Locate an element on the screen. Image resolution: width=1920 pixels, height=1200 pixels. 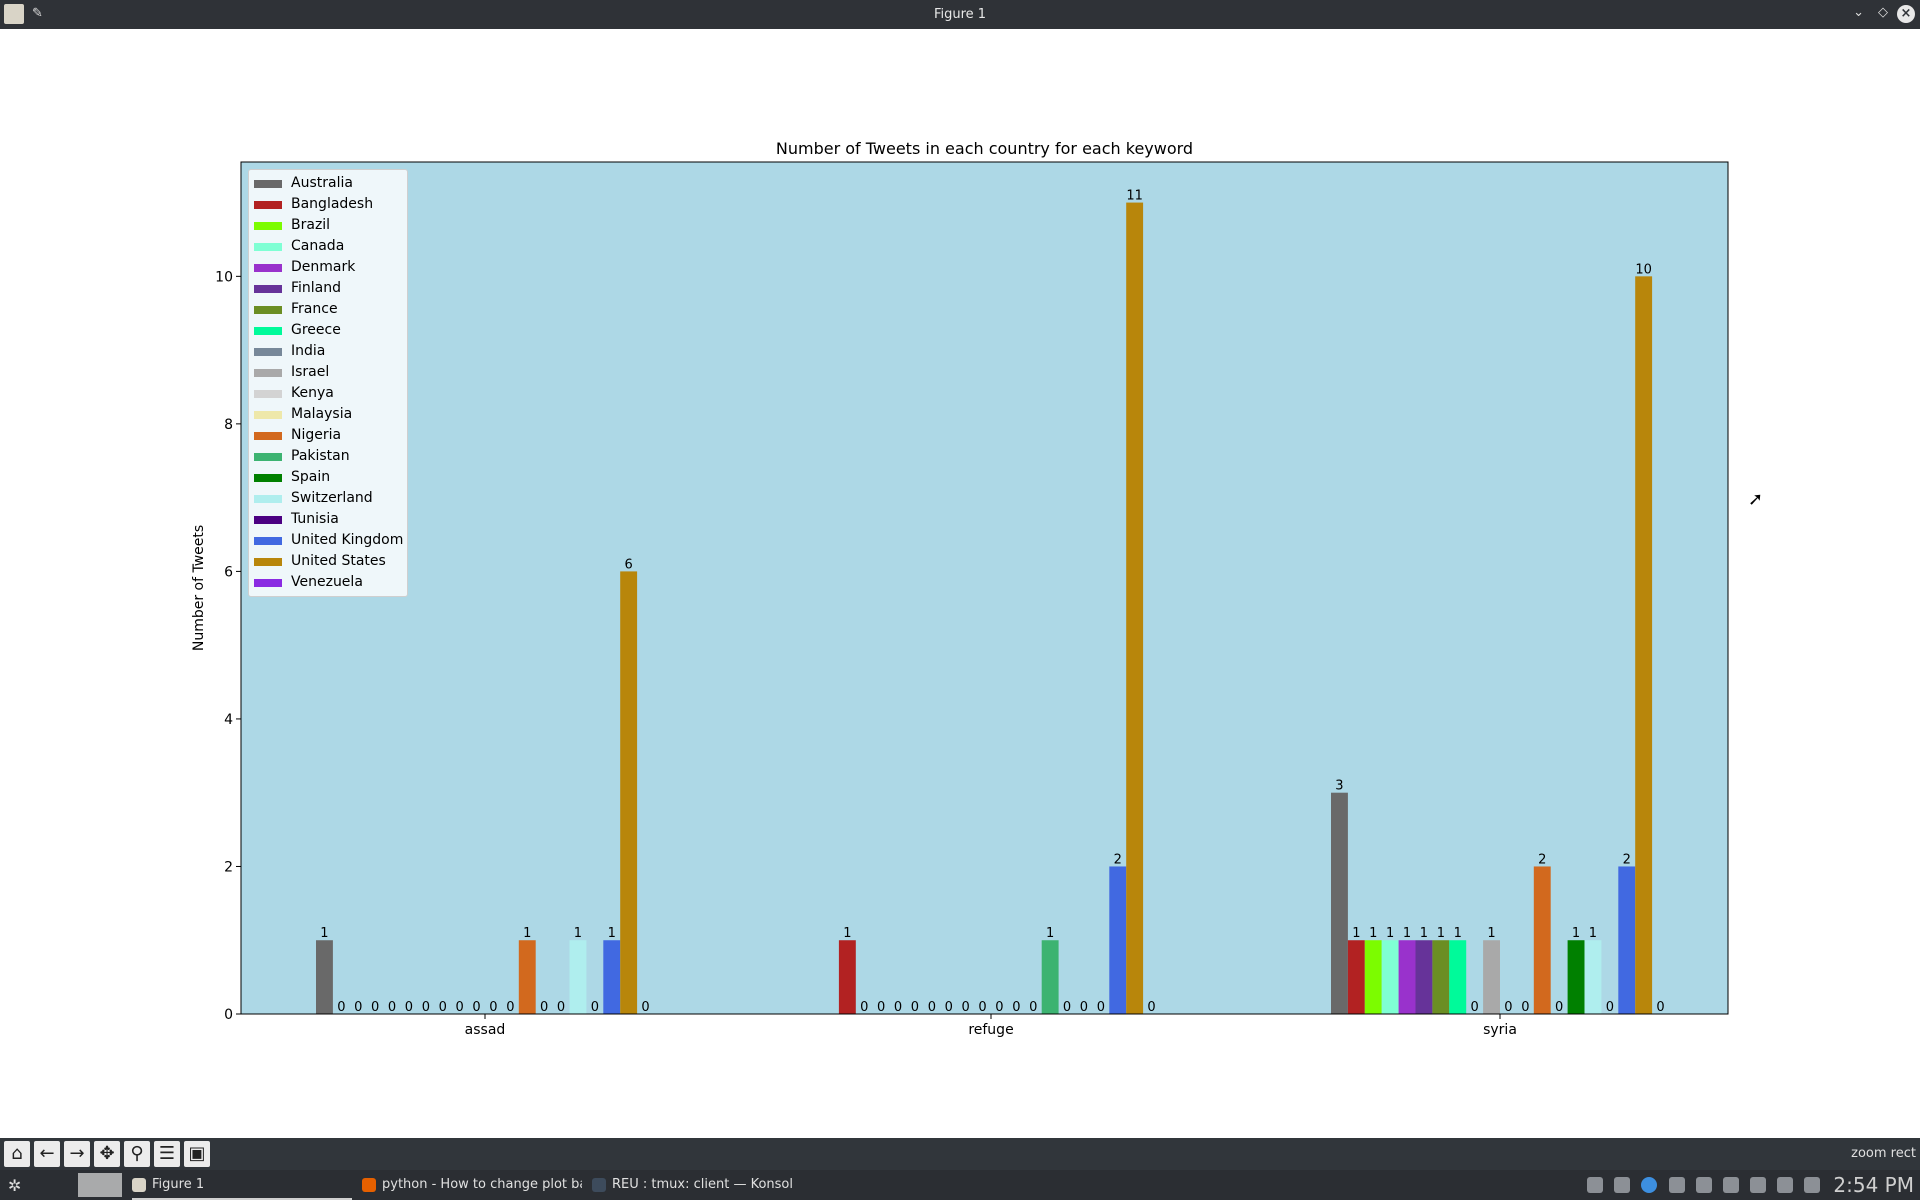
legend-label: Denmark is located at coordinates (323, 267).